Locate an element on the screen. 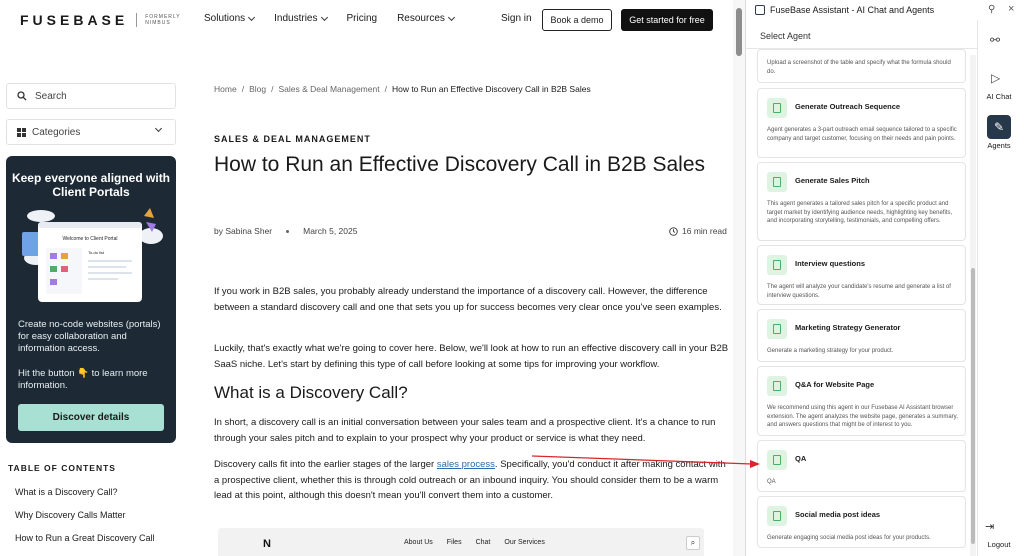  agent-name: Generate Outreach Sequence is located at coordinates (848, 106).